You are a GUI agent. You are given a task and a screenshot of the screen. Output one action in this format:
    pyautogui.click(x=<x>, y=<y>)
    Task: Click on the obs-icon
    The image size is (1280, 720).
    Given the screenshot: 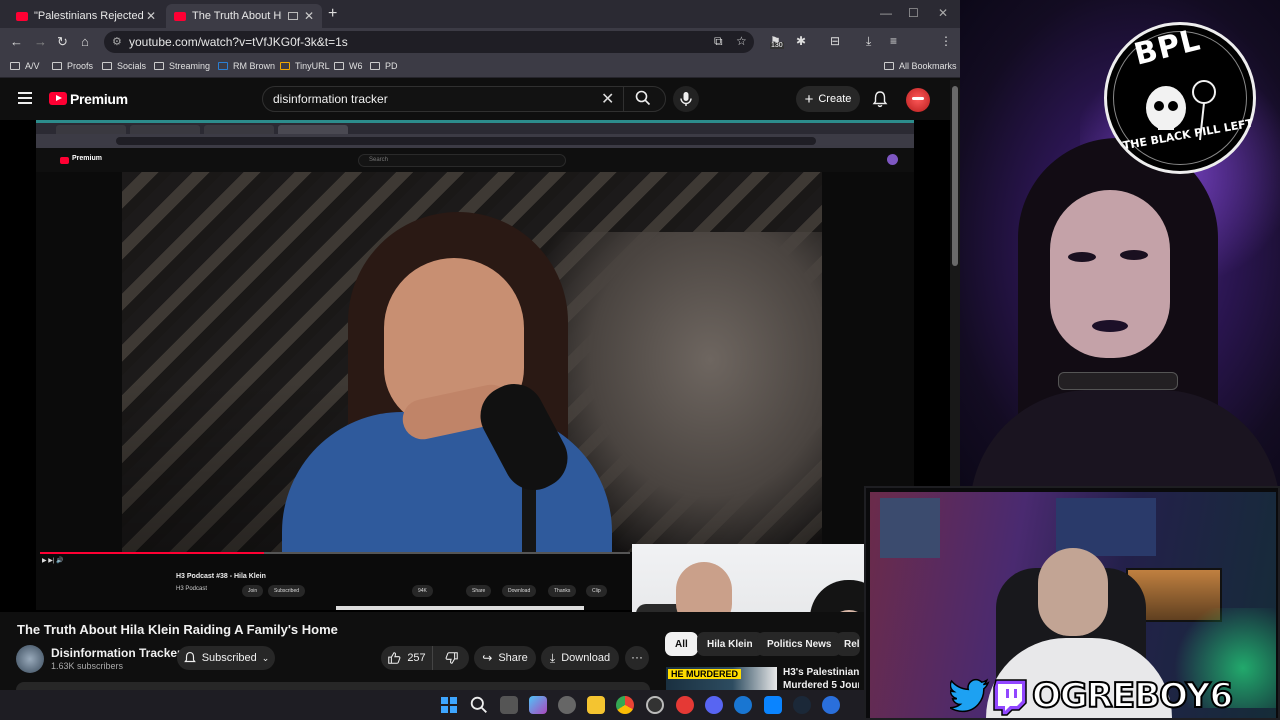 What is the action you would take?
    pyautogui.click(x=655, y=705)
    